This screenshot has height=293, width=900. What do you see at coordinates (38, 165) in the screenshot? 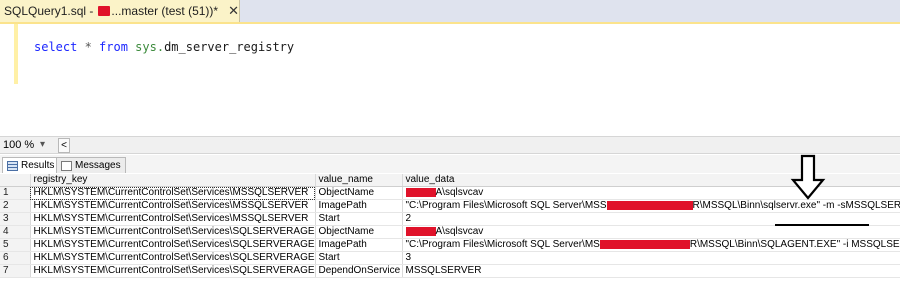
I see `tab-results-label: Results` at bounding box center [38, 165].